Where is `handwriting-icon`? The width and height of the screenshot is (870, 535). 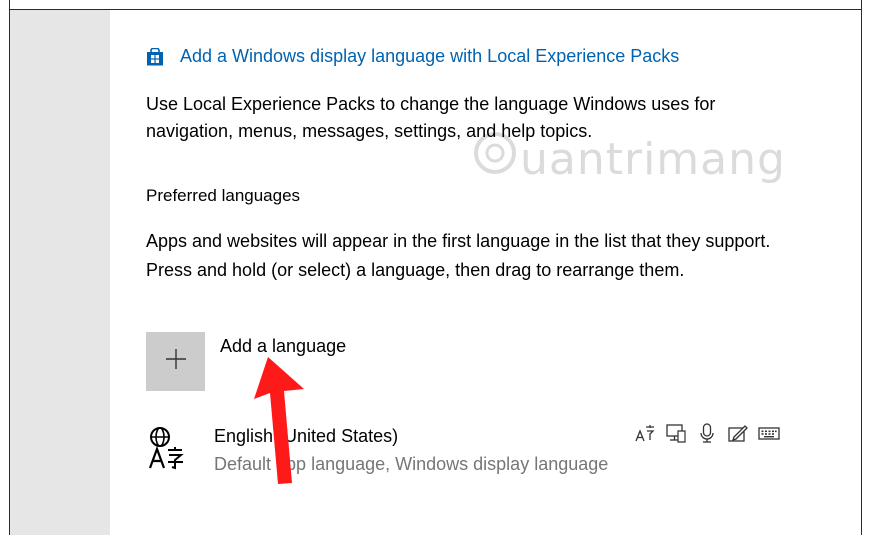
handwriting-icon is located at coordinates (738, 433).